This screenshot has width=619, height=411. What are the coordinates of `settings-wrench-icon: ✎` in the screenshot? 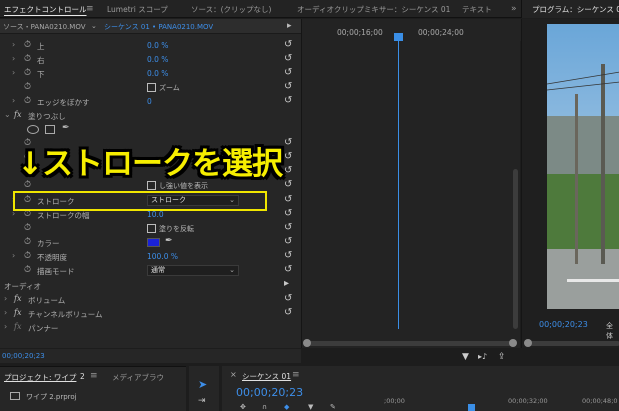 It's located at (333, 407).